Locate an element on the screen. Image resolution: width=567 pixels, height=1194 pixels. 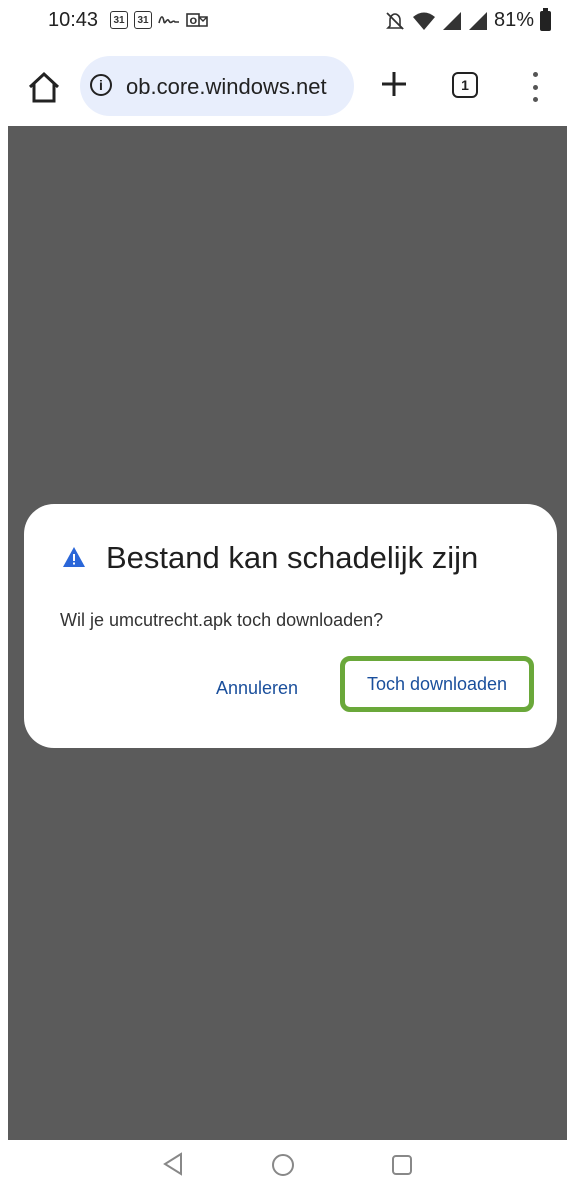
recent-apps-icon is located at coordinates (402, 1165).